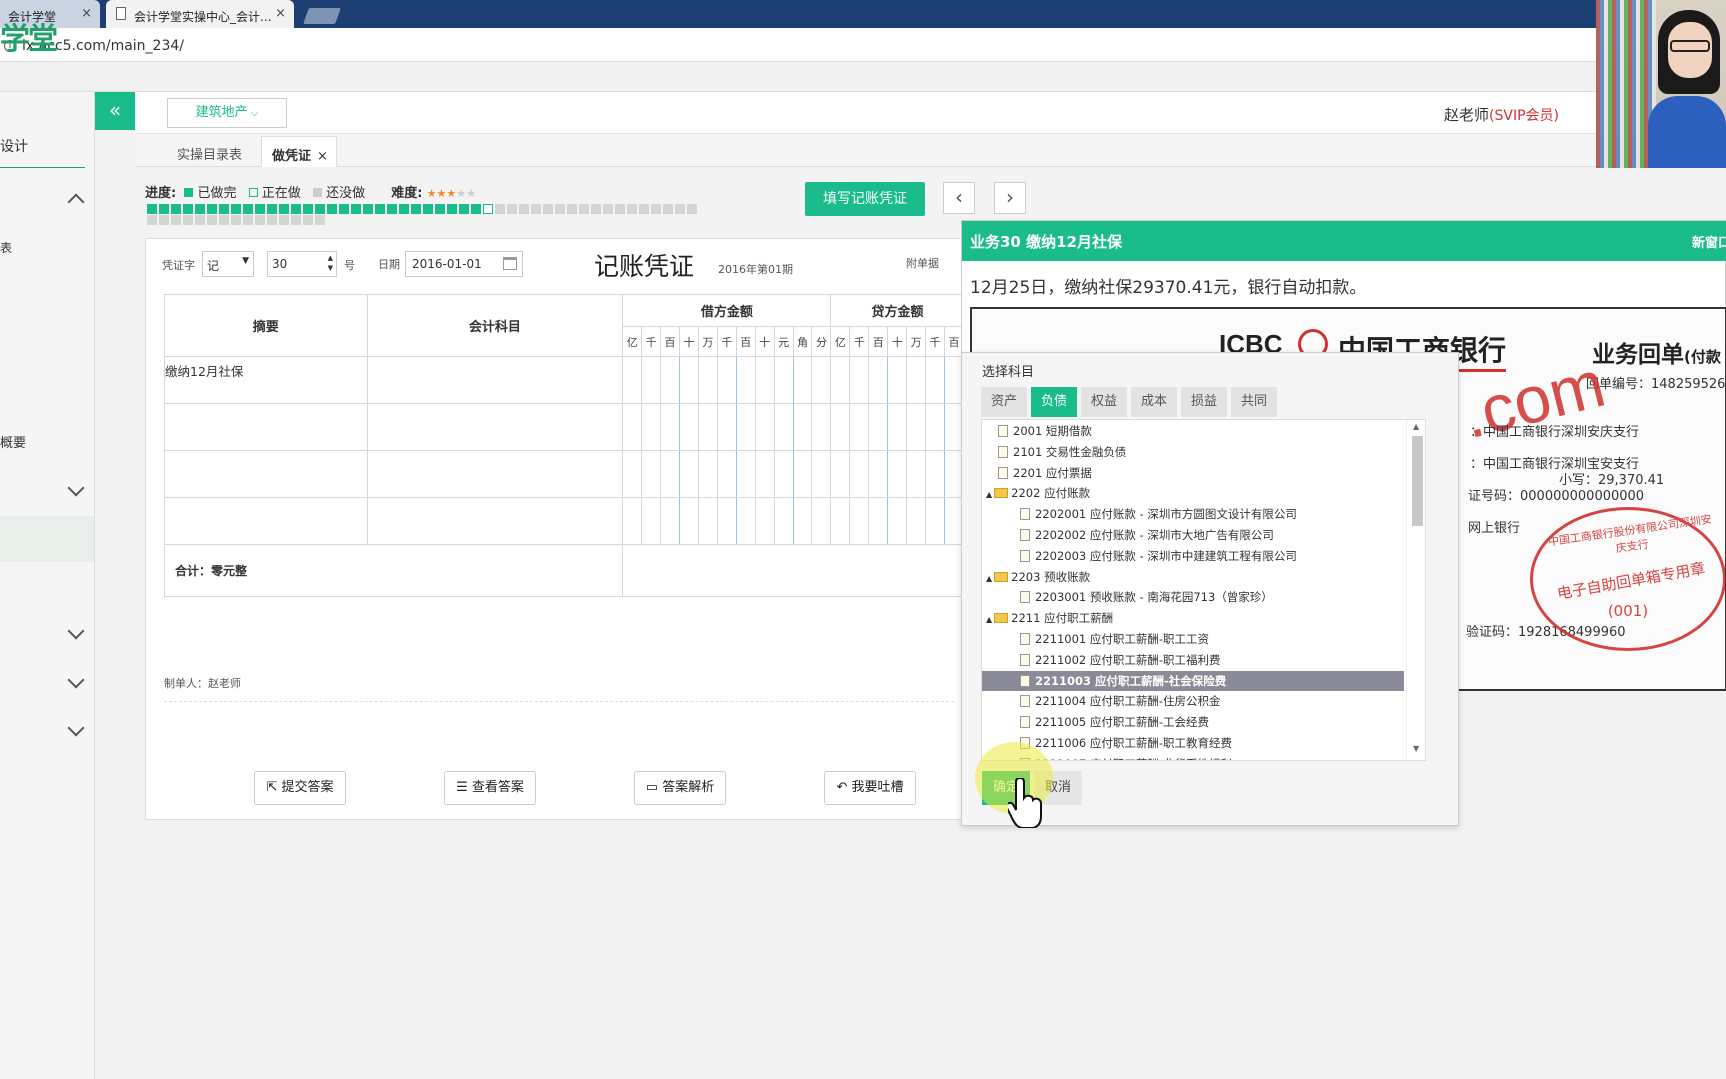  Describe the element at coordinates (209, 153) in the screenshot. I see `tab-catalog: 实操目录表` at that location.